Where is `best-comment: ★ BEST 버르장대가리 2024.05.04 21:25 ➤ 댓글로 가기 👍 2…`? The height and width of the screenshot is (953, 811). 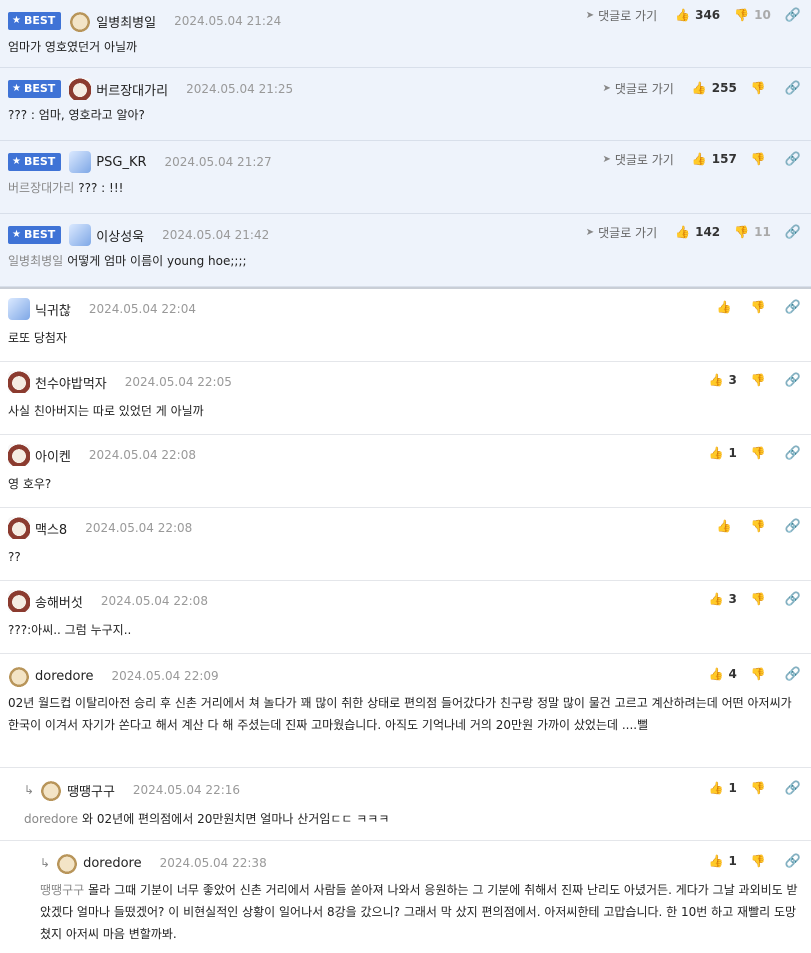
best-comment: ★ BEST 버르장대가리 2024.05.04 21:25 ➤ 댓글로 가기 👍 2… is located at coordinates (405, 104).